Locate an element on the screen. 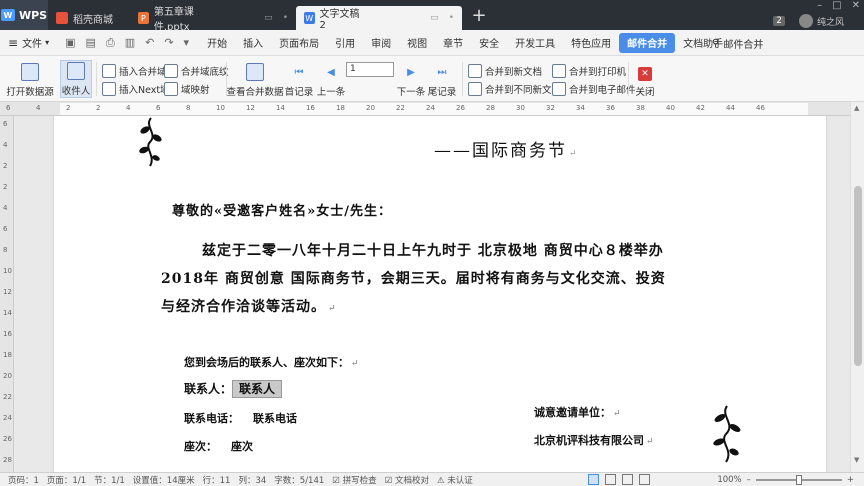  window-count-badge: 2 is located at coordinates (779, 21).